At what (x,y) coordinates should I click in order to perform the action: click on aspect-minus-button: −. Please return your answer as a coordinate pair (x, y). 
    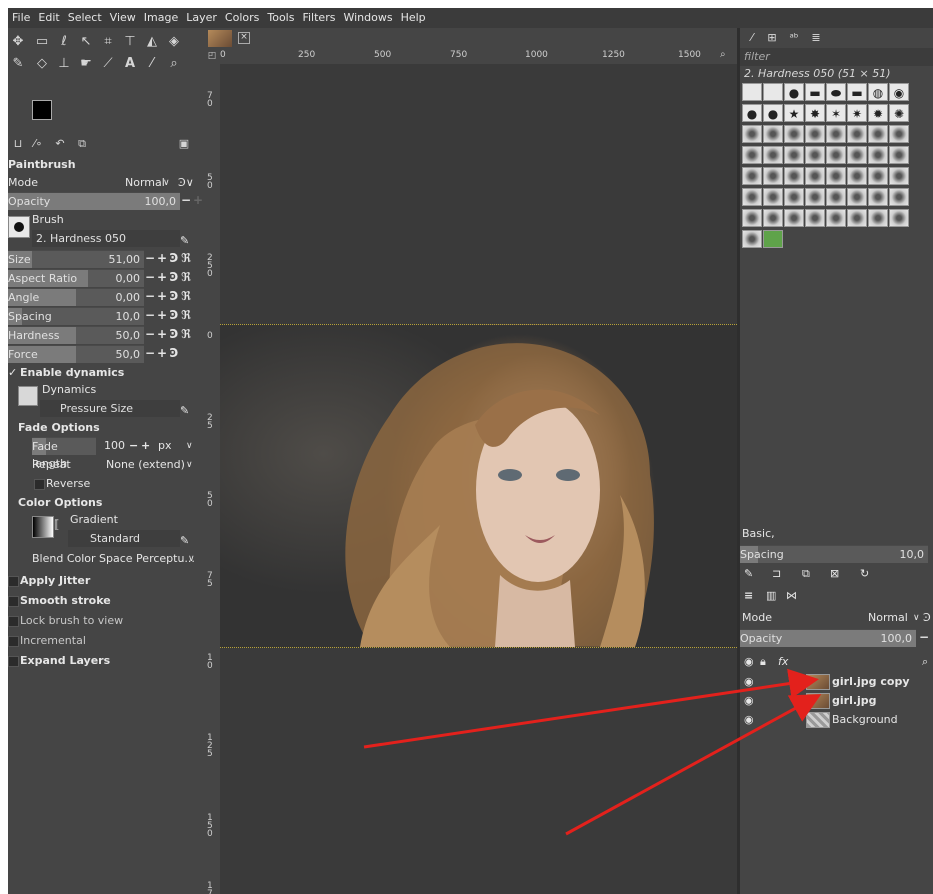
    Looking at the image, I should click on (150, 277).